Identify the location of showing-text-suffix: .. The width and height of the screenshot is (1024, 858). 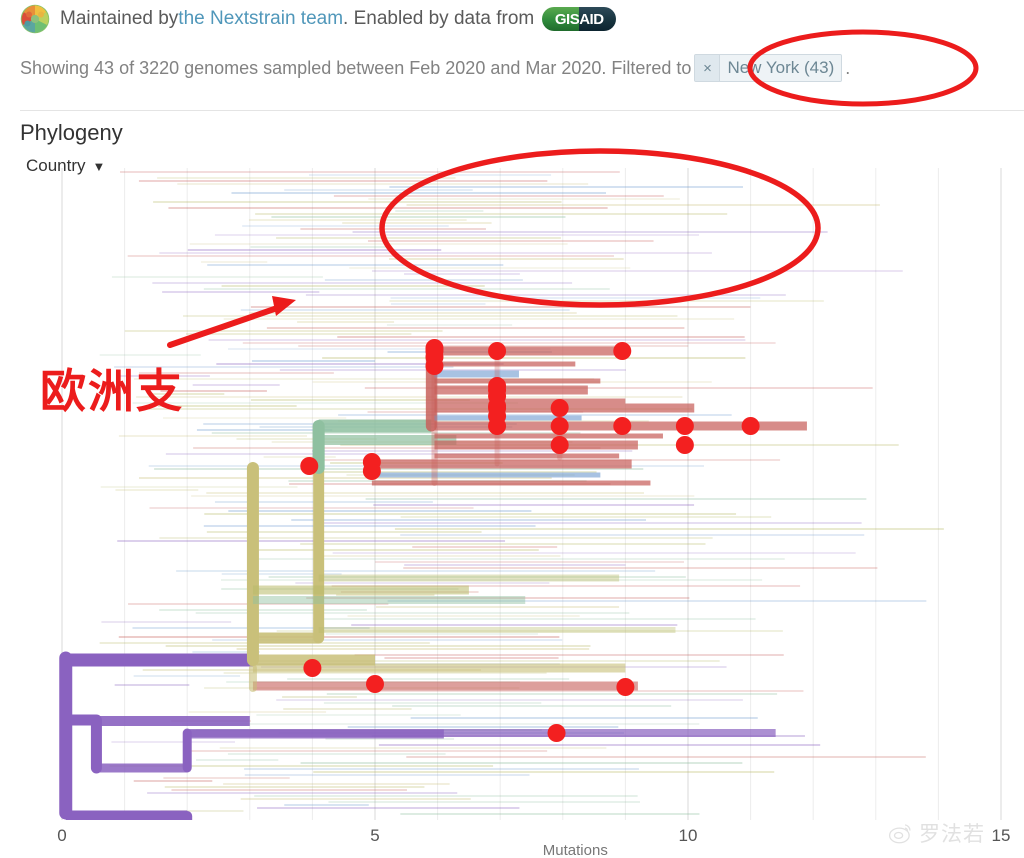
(848, 67).